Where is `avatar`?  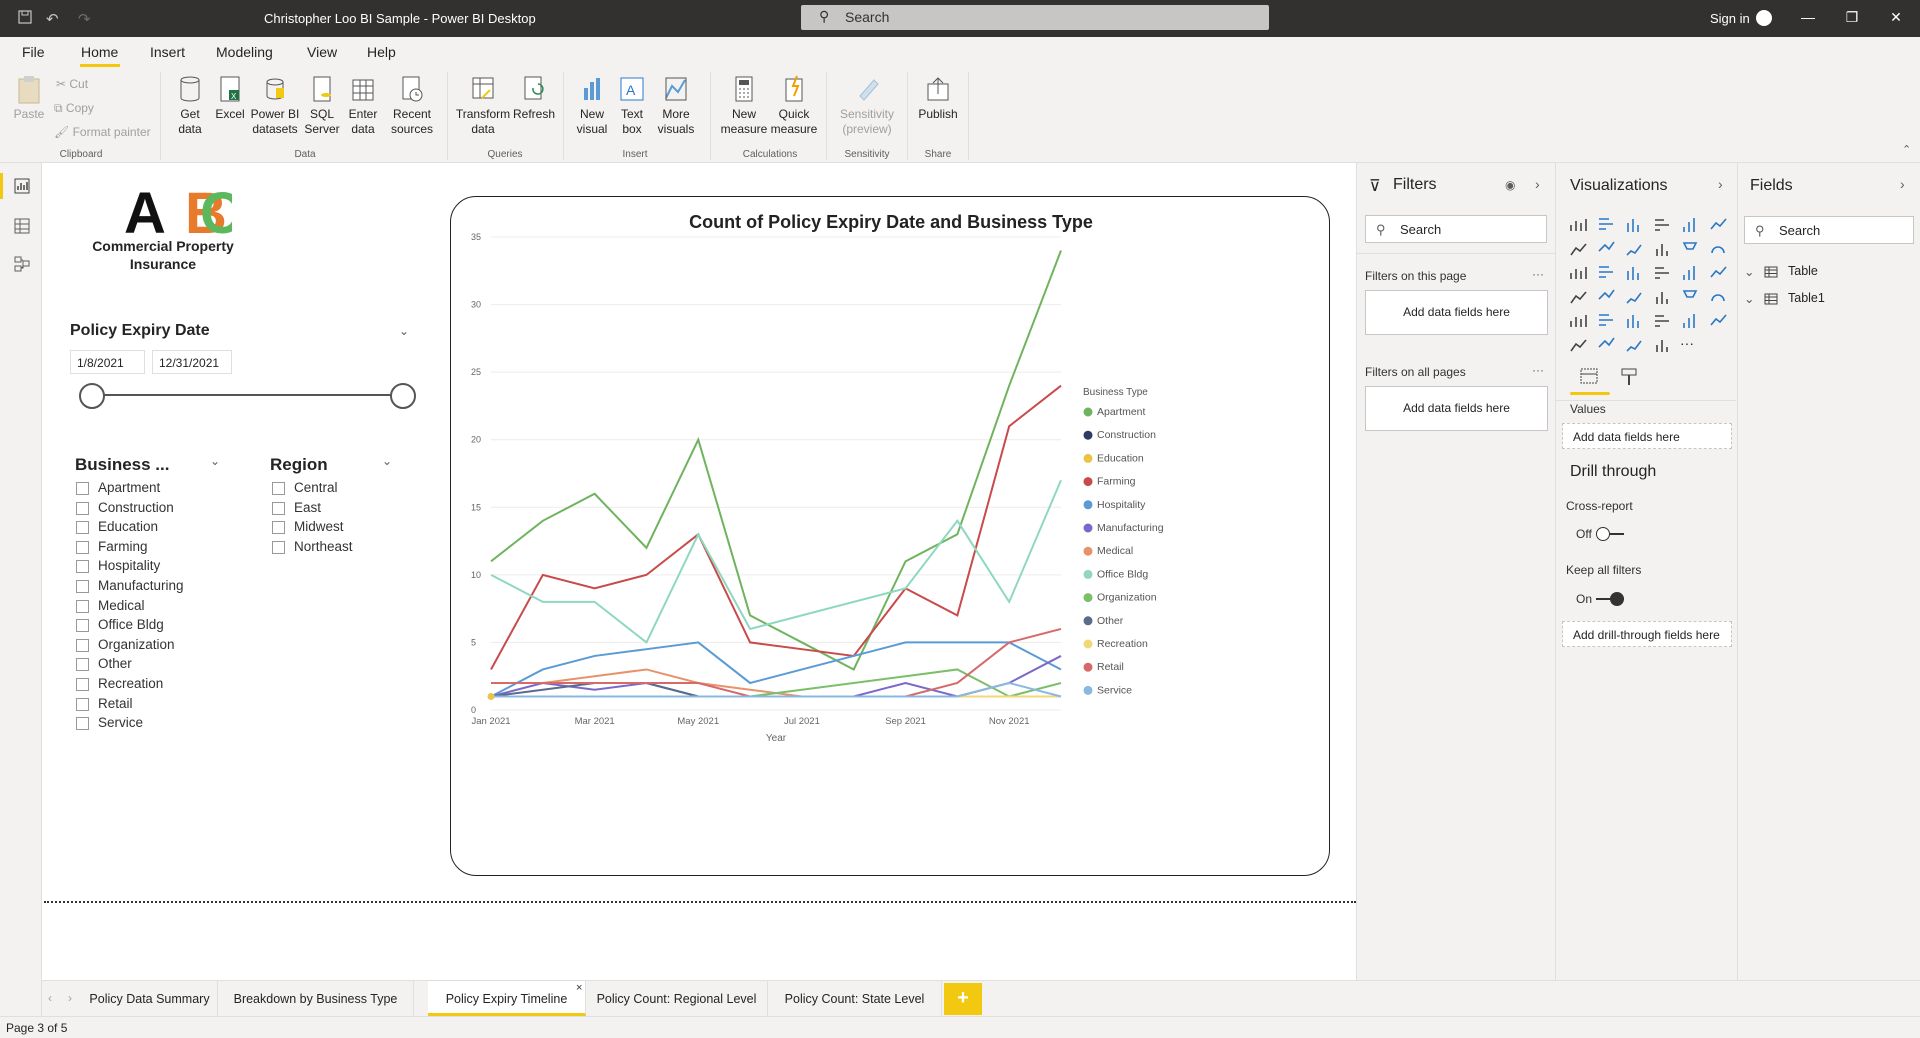 avatar is located at coordinates (1764, 18).